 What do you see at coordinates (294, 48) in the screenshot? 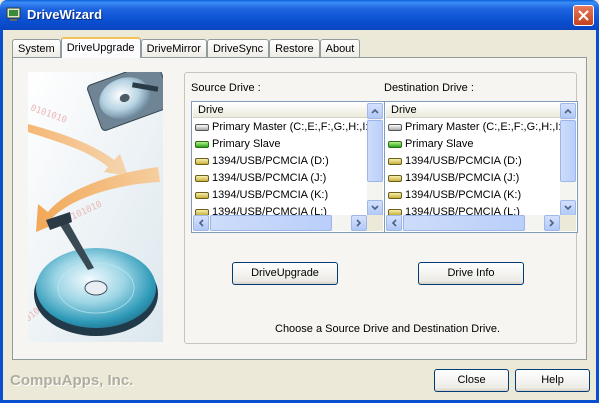
I see `tab-restore: Restore` at bounding box center [294, 48].